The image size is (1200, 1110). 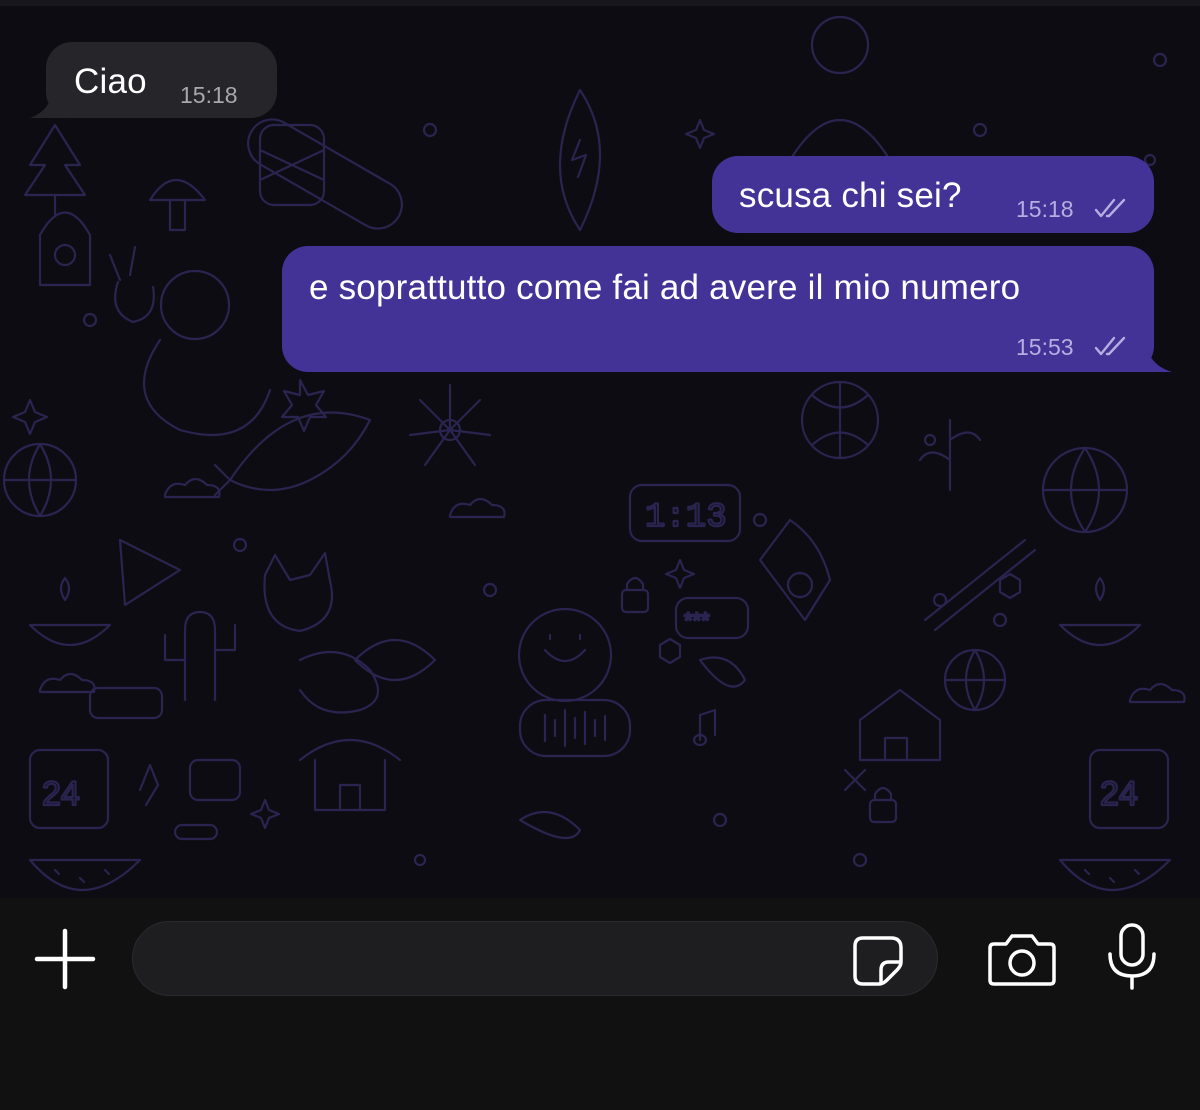 I want to click on message-input, so click(x=499, y=959).